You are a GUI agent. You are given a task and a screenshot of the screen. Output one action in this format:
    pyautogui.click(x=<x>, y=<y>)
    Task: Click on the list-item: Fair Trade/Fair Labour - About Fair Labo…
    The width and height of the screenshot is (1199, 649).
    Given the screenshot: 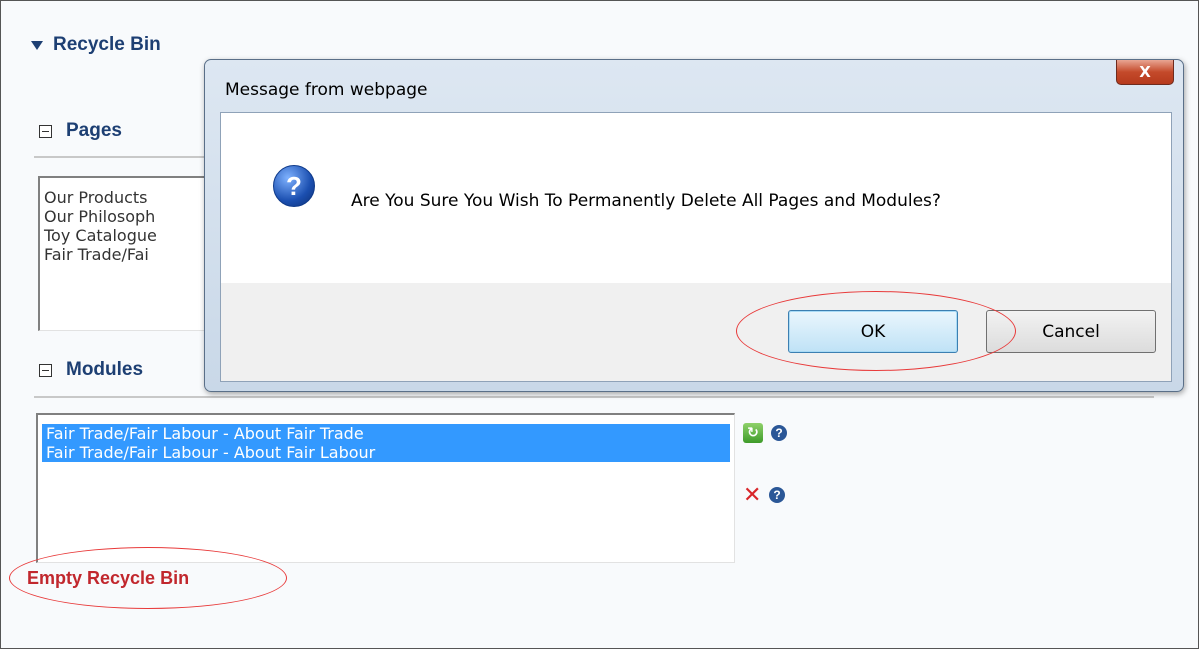 What is the action you would take?
    pyautogui.click(x=386, y=452)
    